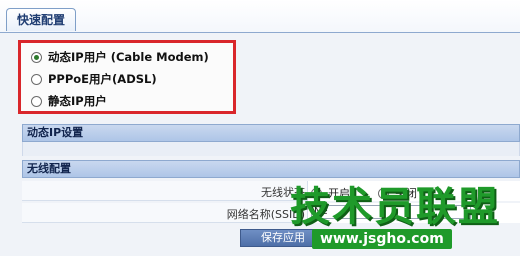 The image size is (520, 256). What do you see at coordinates (283, 192) in the screenshot?
I see `wireless-status-label: 无线状态` at bounding box center [283, 192].